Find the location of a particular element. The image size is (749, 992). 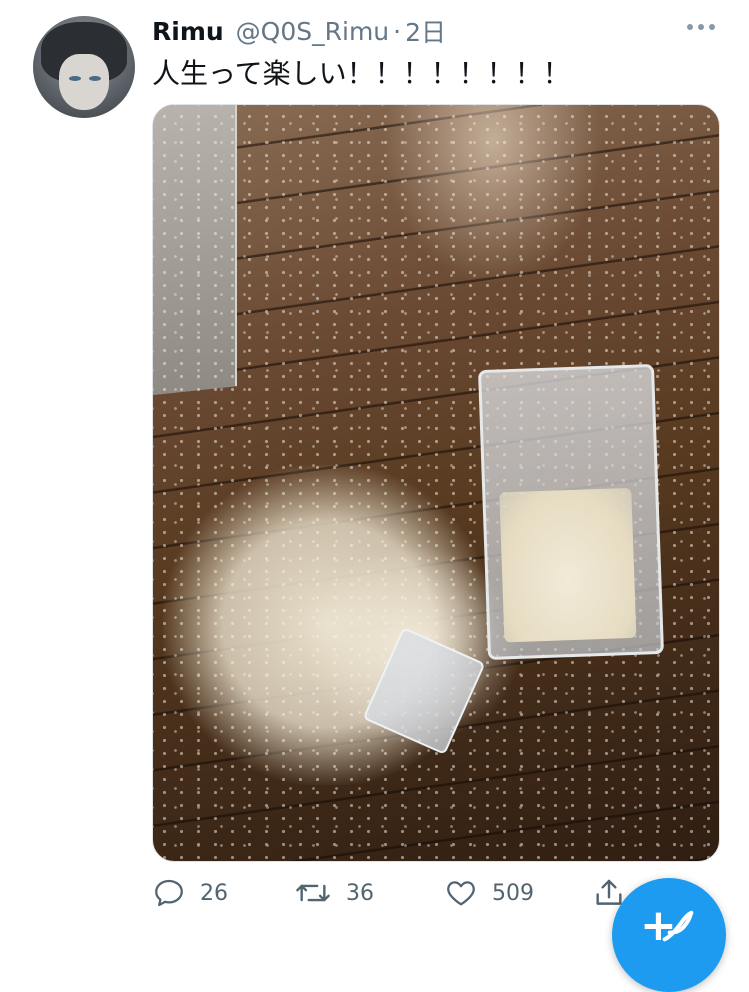

display-name: Rimu is located at coordinates (188, 31).